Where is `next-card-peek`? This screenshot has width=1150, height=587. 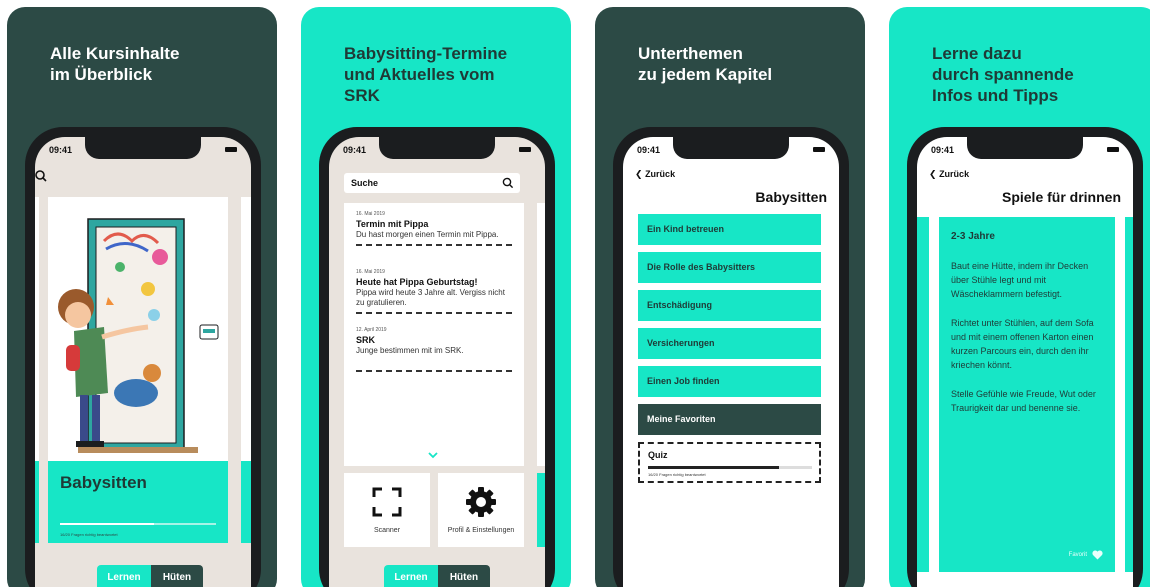
next-card-peek is located at coordinates (1129, 394).